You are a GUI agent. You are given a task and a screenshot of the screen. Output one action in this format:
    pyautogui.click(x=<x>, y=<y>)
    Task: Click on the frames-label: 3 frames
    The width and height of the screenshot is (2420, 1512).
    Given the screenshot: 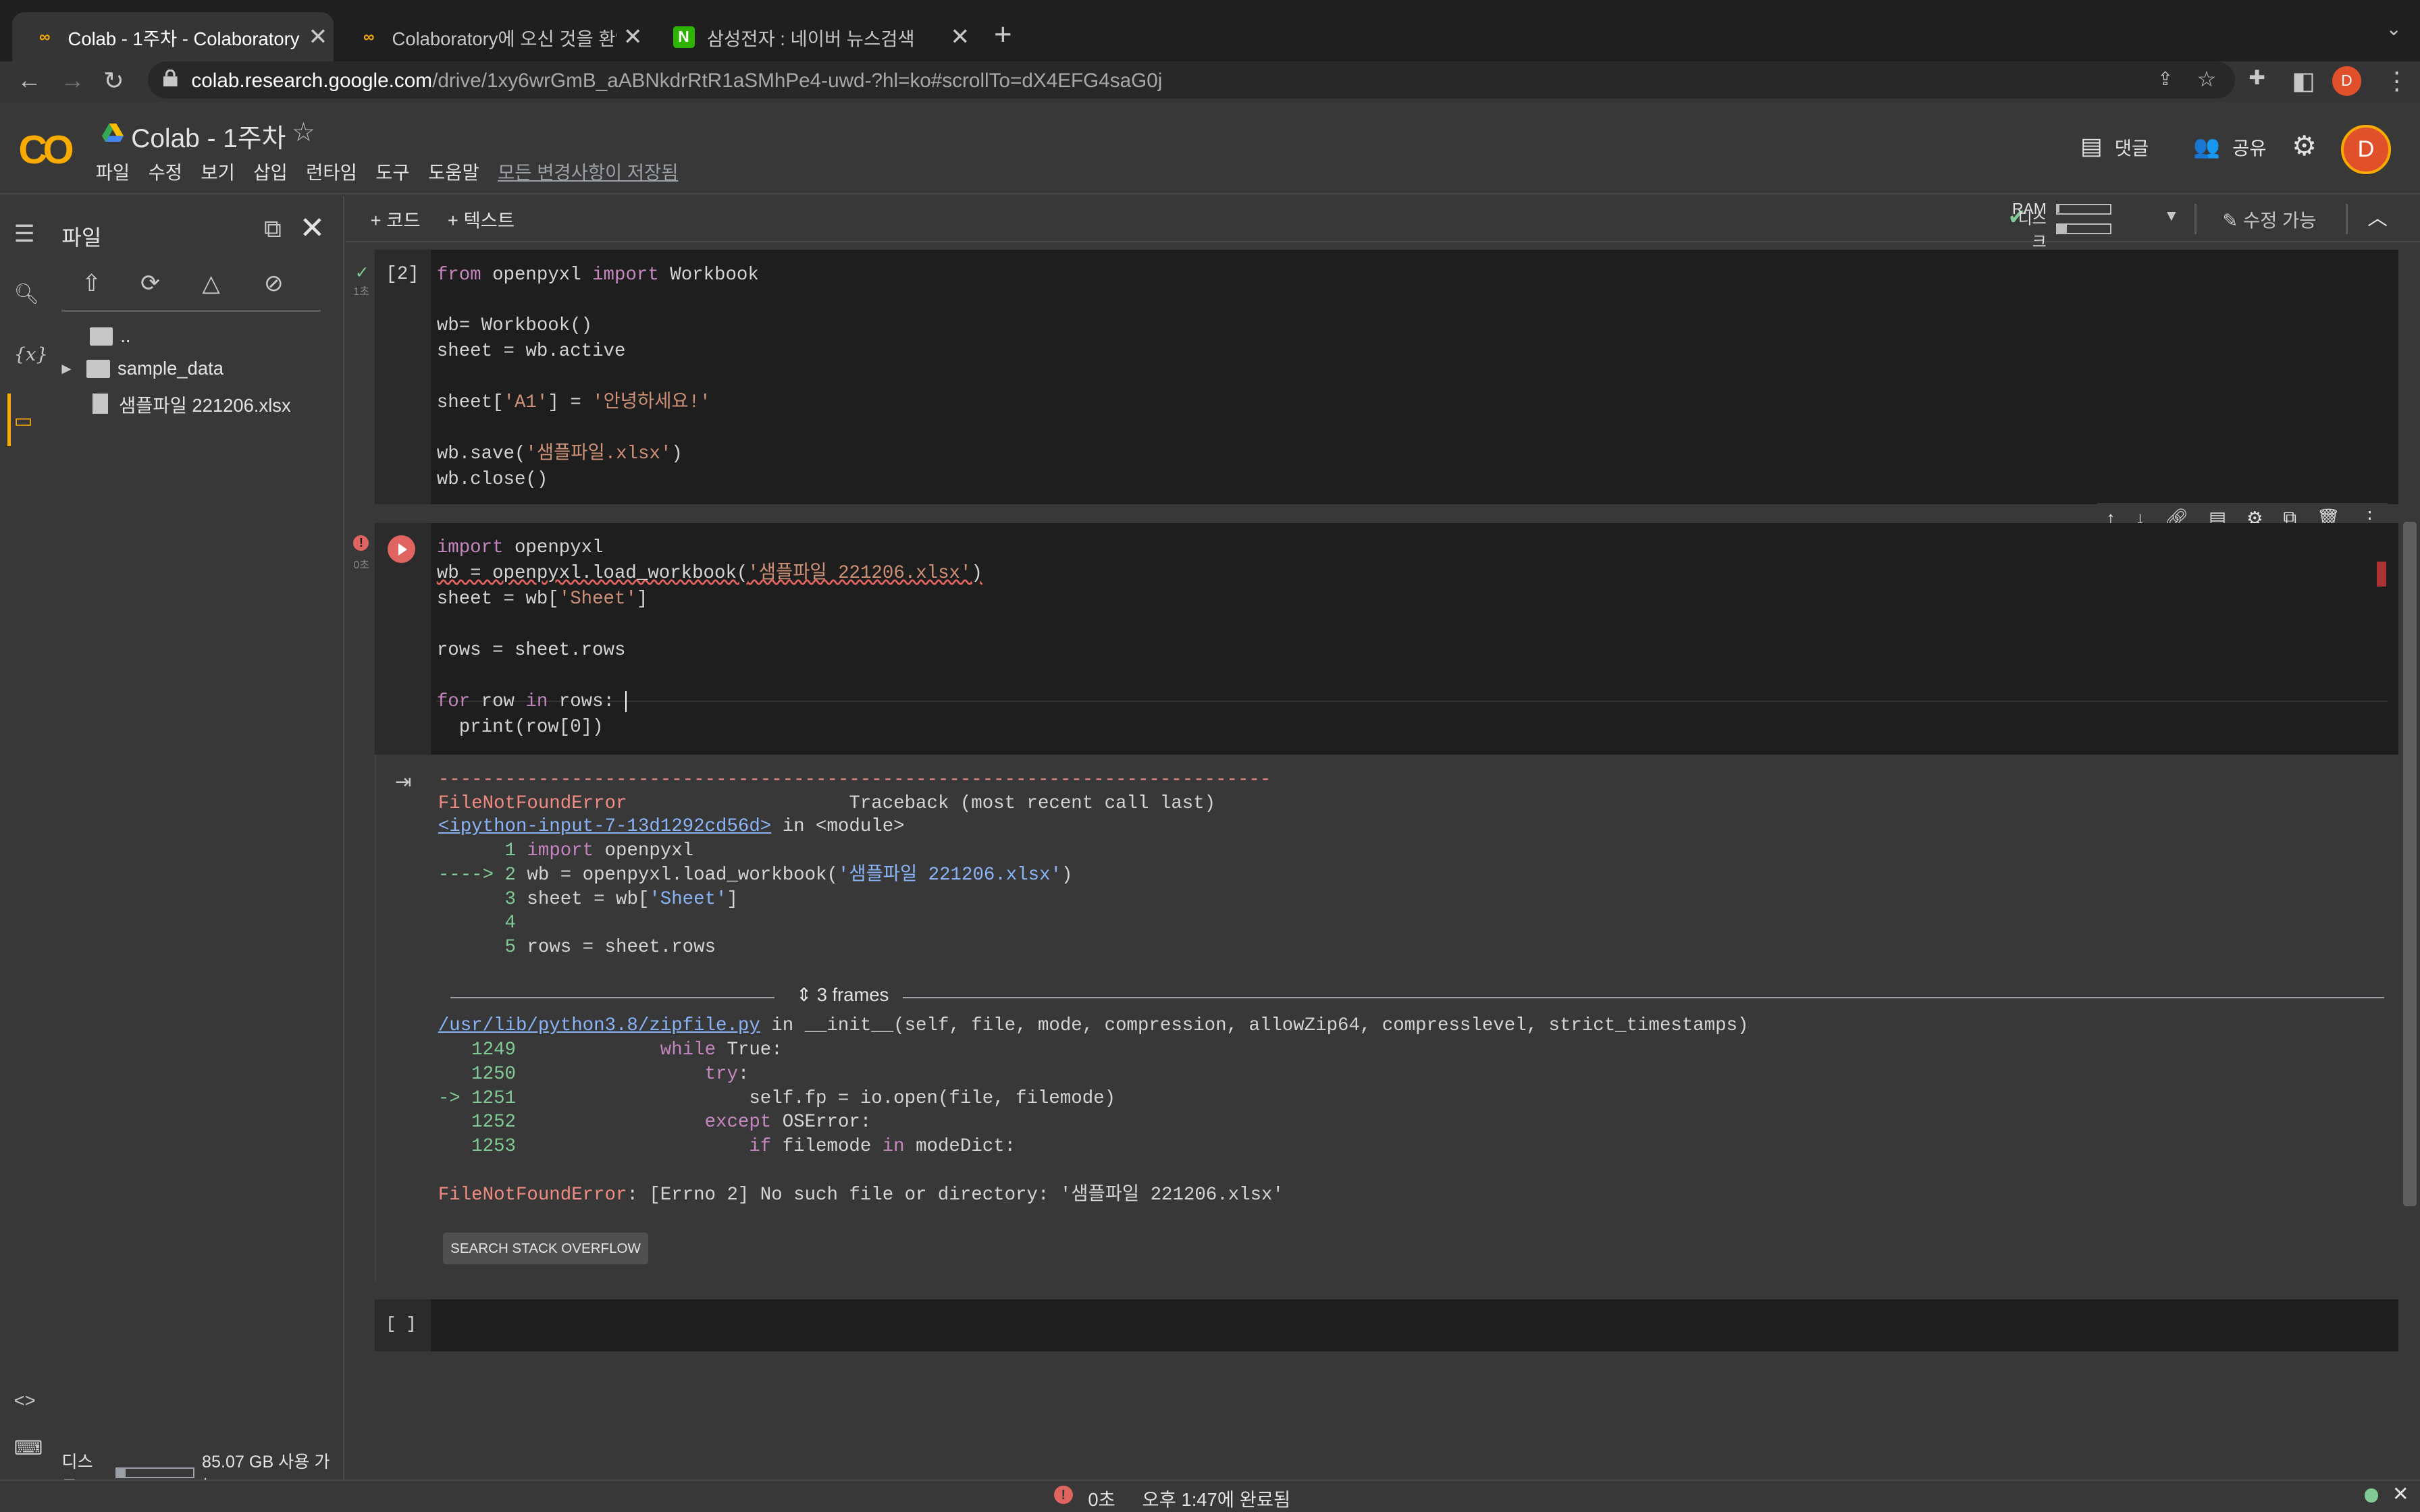 What is the action you would take?
    pyautogui.click(x=852, y=995)
    